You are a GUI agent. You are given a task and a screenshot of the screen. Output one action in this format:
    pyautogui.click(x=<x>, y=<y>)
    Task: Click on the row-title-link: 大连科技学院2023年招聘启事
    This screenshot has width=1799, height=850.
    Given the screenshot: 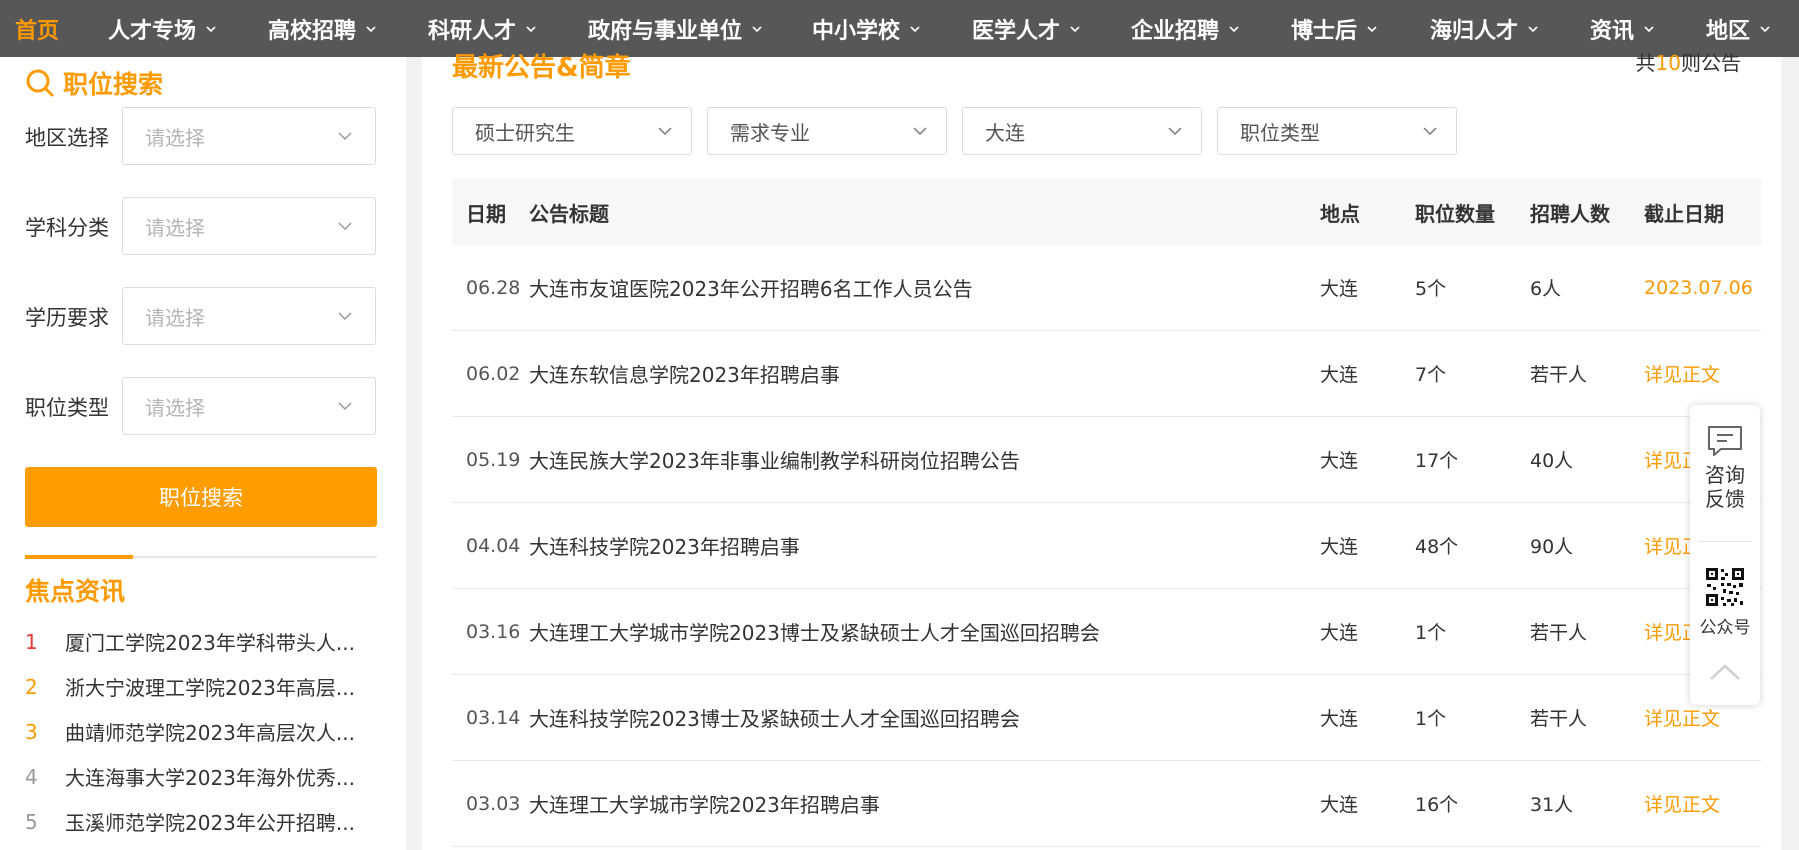 What is the action you would take?
    pyautogui.click(x=664, y=545)
    